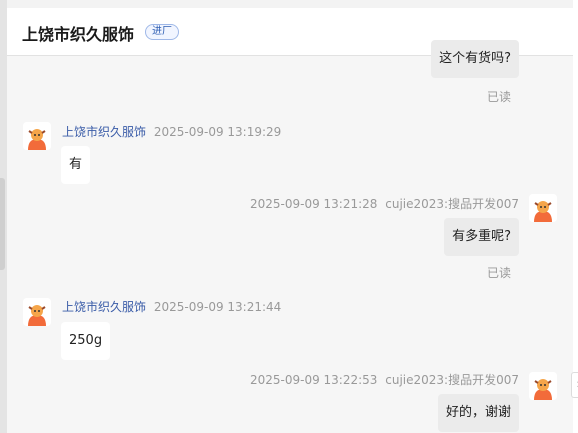 The image size is (578, 433). What do you see at coordinates (313, 380) in the screenshot?
I see `message-time: 2025-09-09 13:22:53` at bounding box center [313, 380].